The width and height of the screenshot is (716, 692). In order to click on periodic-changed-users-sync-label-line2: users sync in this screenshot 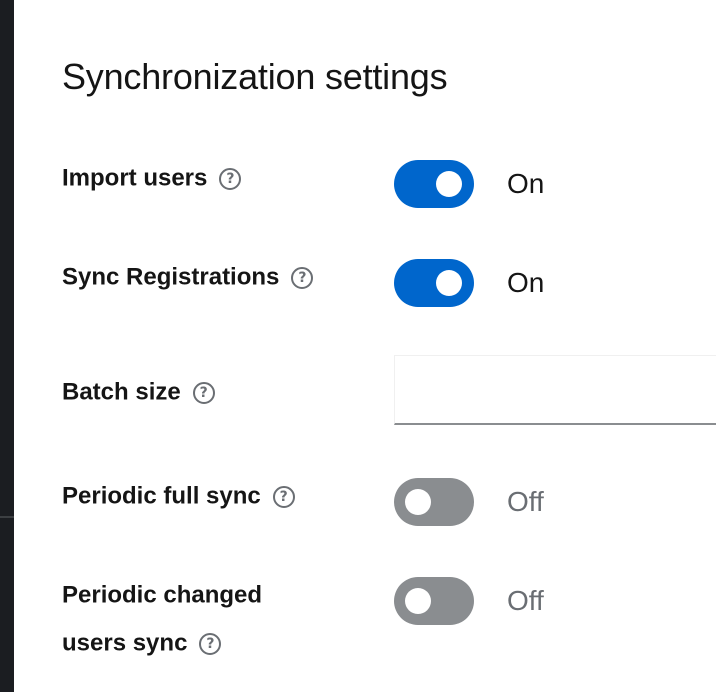, I will do `click(142, 643)`.